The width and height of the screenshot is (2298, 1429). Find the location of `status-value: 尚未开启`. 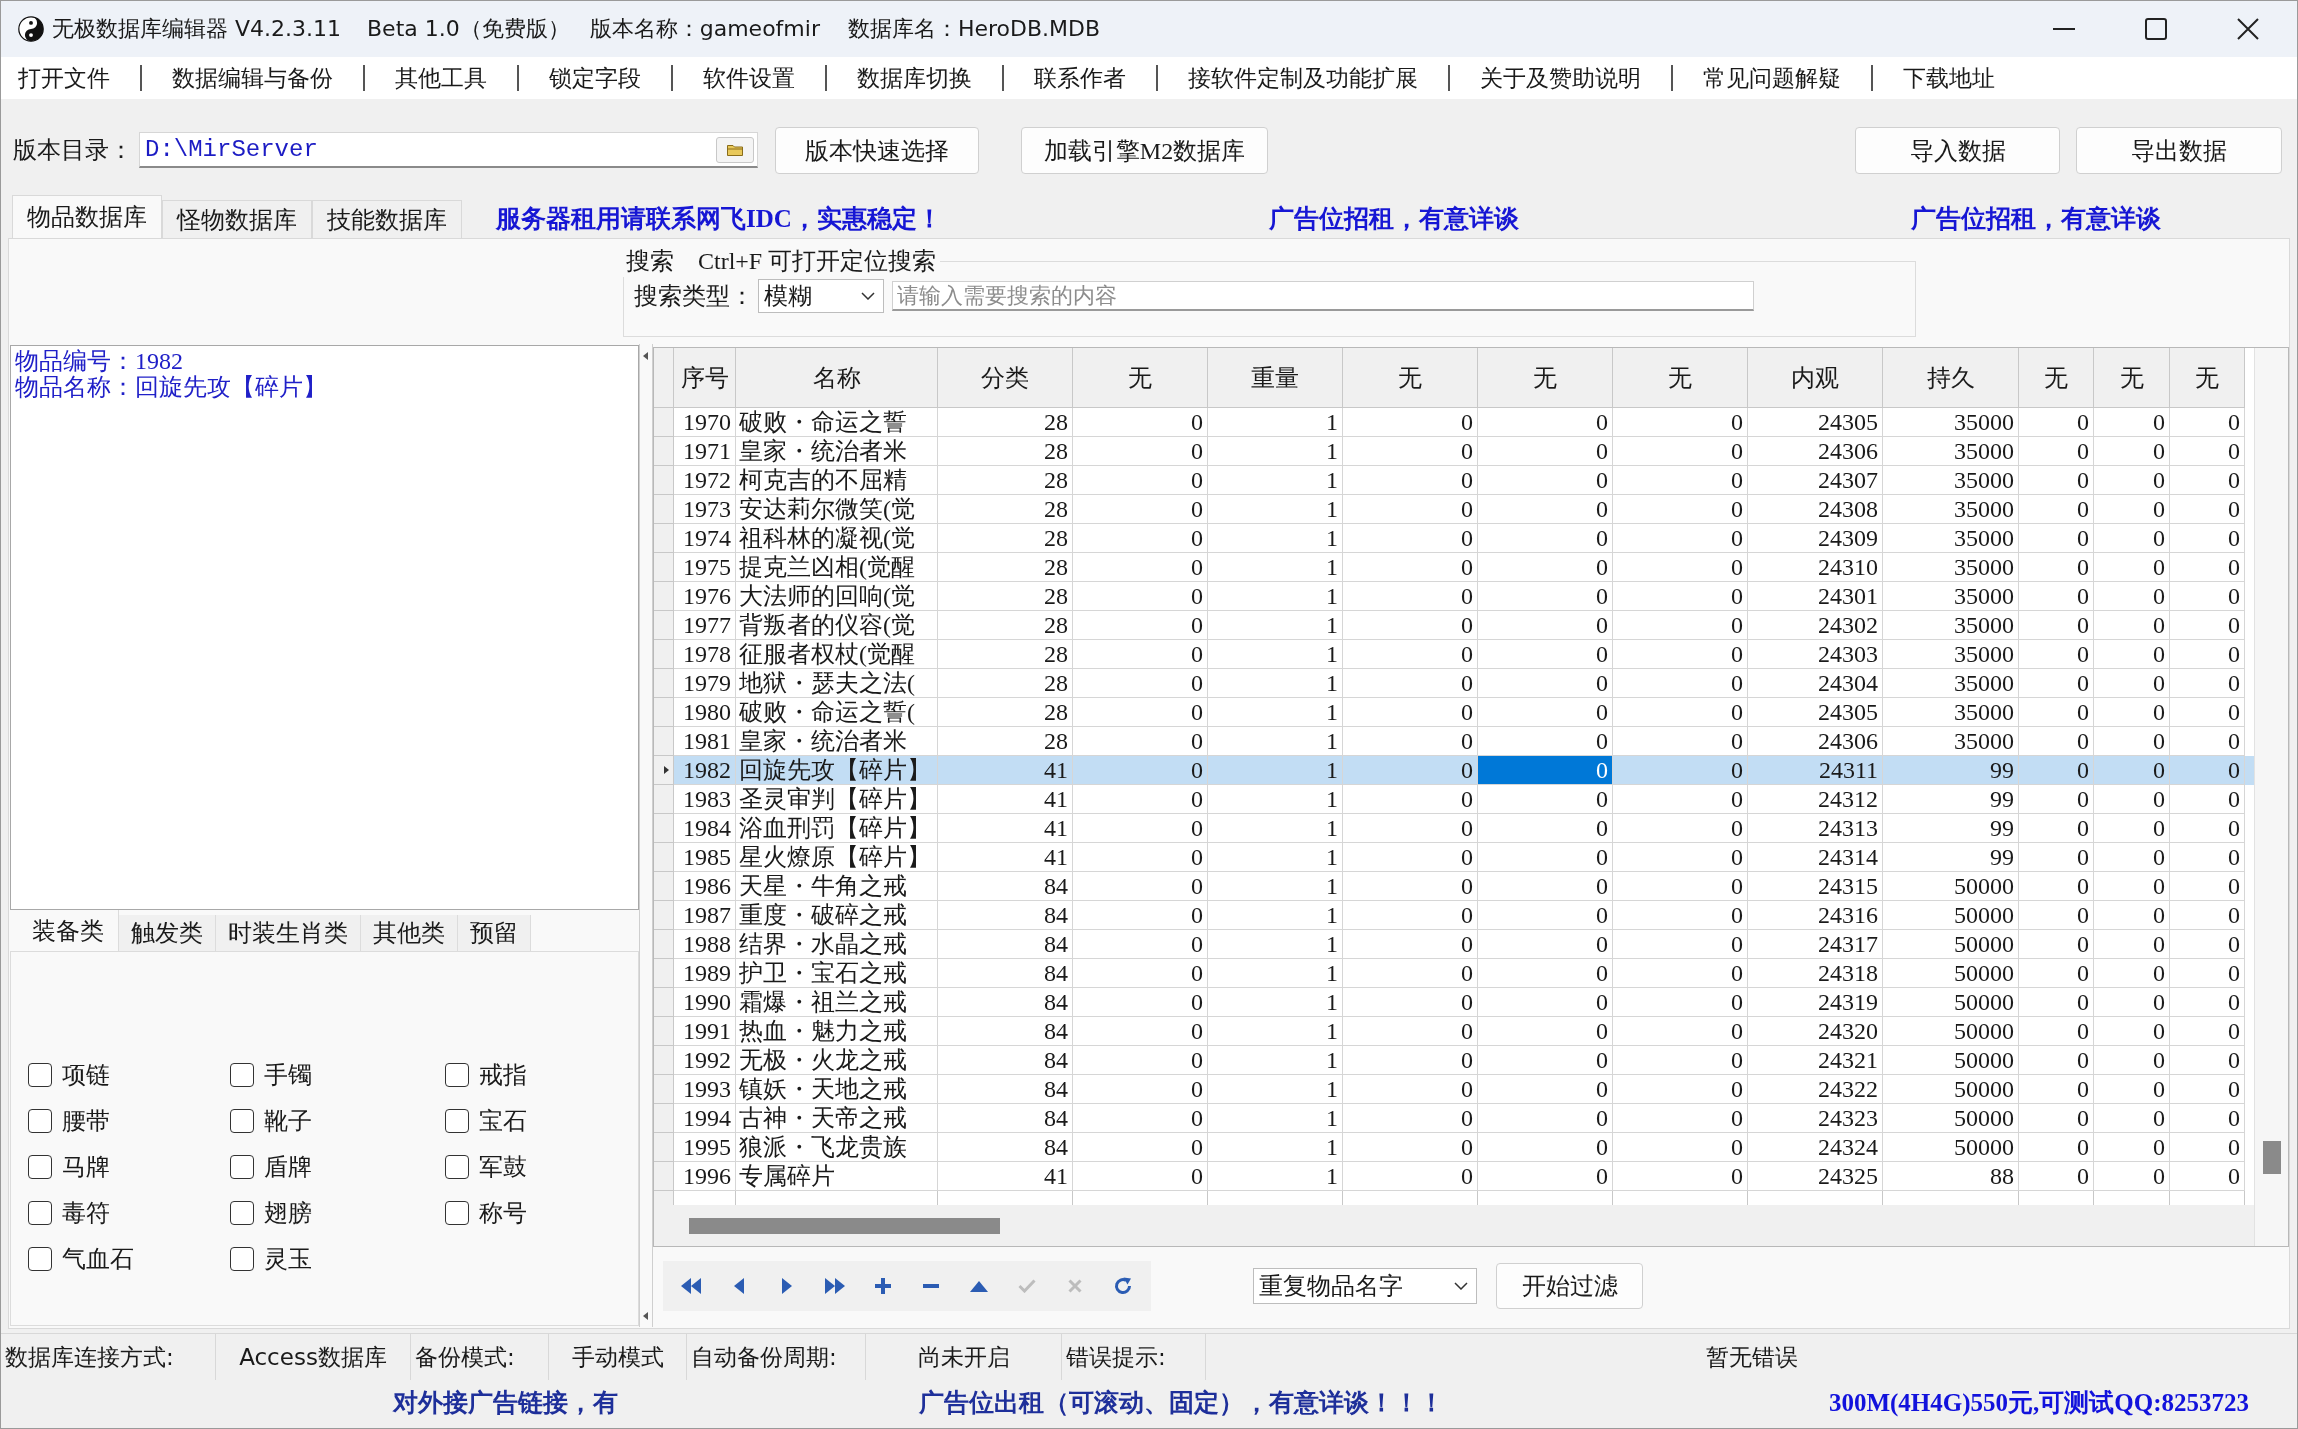

status-value: 尚未开启 is located at coordinates (963, 1357).